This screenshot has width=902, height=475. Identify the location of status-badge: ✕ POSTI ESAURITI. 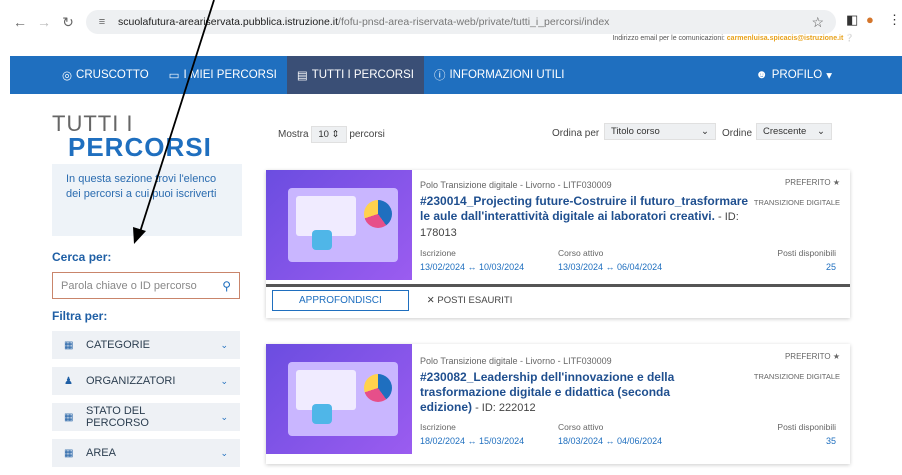
(469, 300).